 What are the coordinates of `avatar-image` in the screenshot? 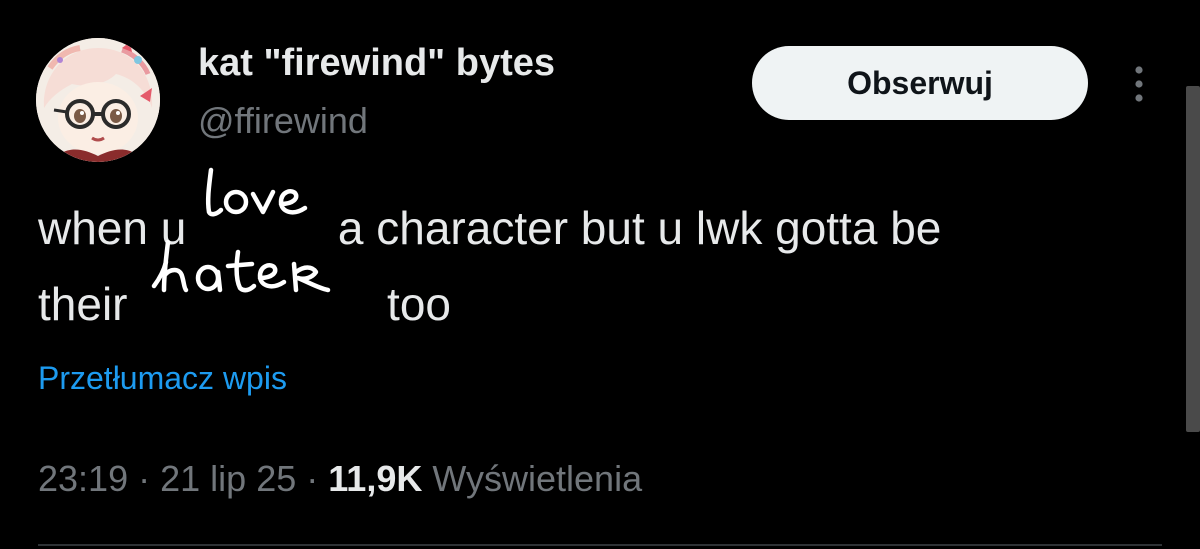 It's located at (98, 100).